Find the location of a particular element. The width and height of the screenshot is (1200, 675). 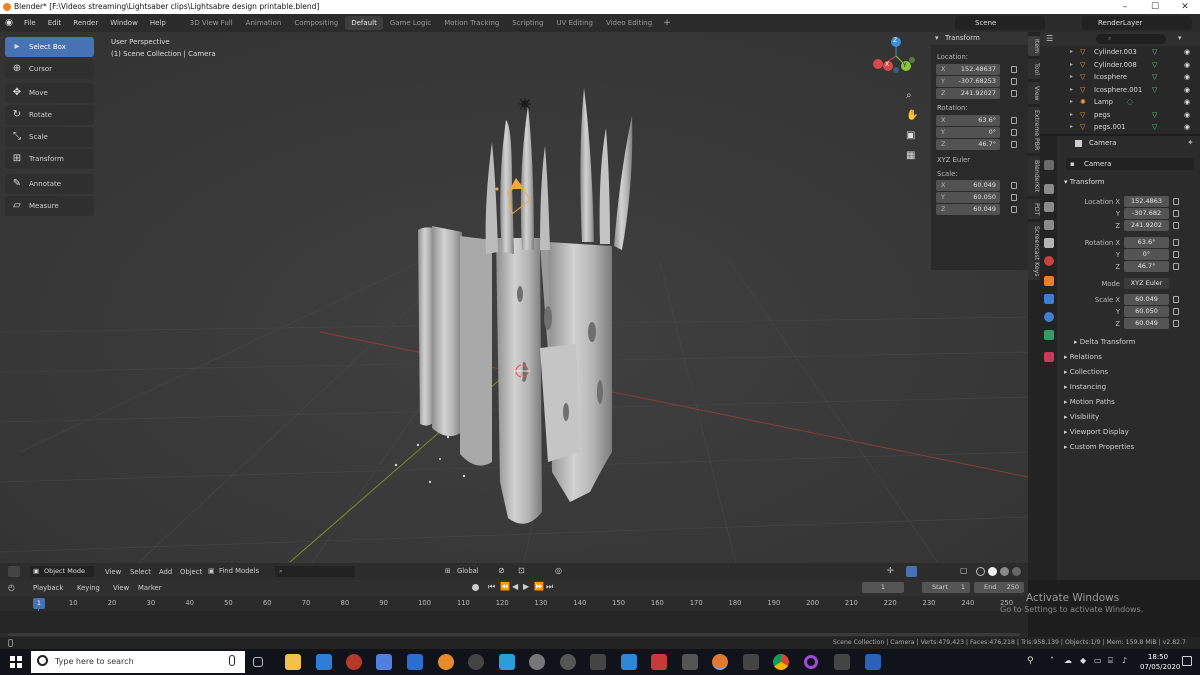

editor-type-icon is located at coordinates (14, 571).